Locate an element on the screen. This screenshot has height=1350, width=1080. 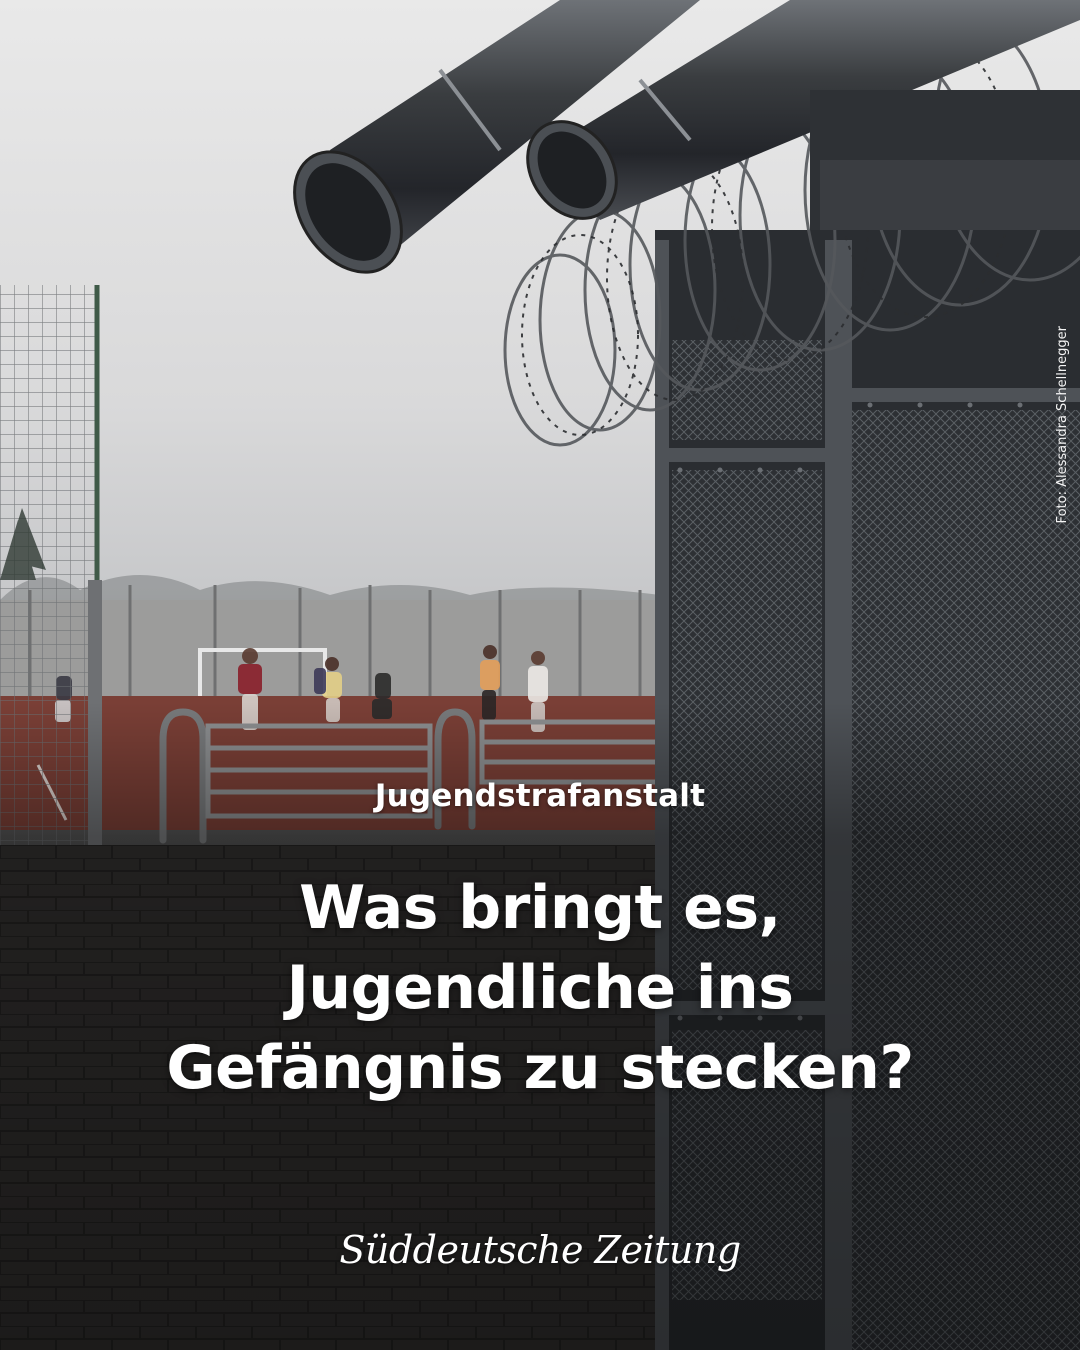
kicker-label: Jugendstrafanstalt is located at coordinates (540, 796).